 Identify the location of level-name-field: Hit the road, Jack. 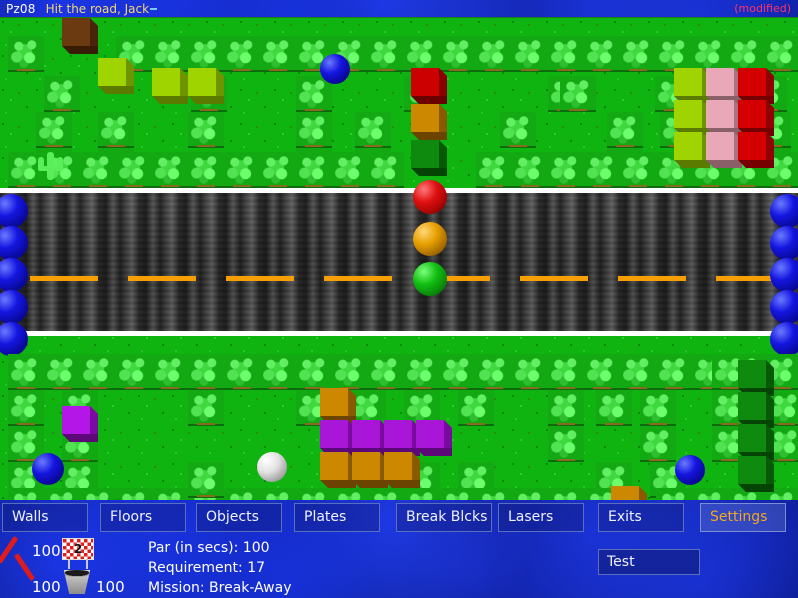
(97, 9).